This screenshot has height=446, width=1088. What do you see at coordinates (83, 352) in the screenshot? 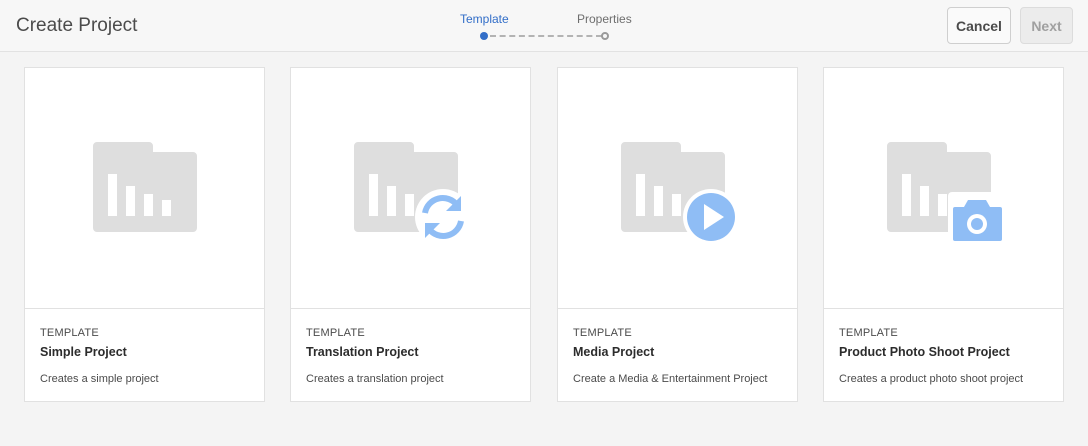
I see `card-title: Simple Project` at bounding box center [83, 352].